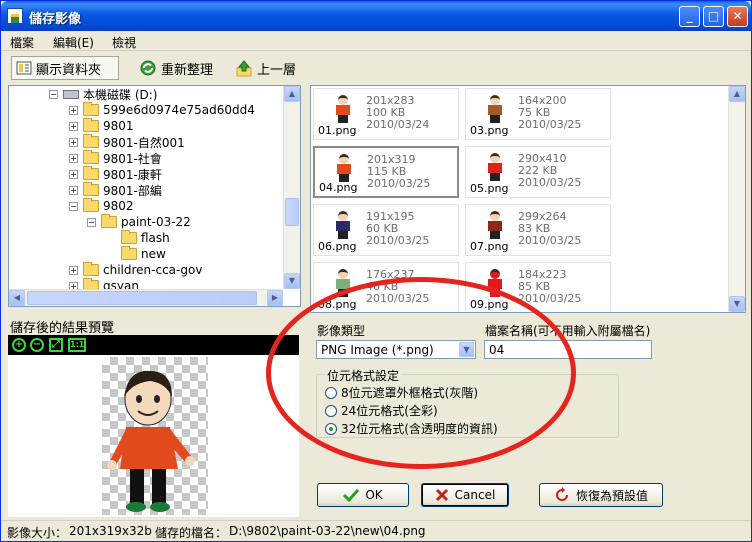 Image resolution: width=752 pixels, height=542 pixels. Describe the element at coordinates (689, 16) in the screenshot. I see `minimize-button: _` at that location.